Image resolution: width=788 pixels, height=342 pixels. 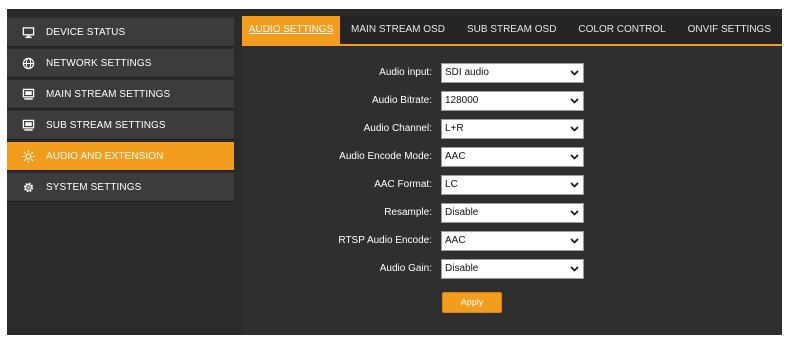 I want to click on form-row: Audio Gain: Disable, so click(x=512, y=273).